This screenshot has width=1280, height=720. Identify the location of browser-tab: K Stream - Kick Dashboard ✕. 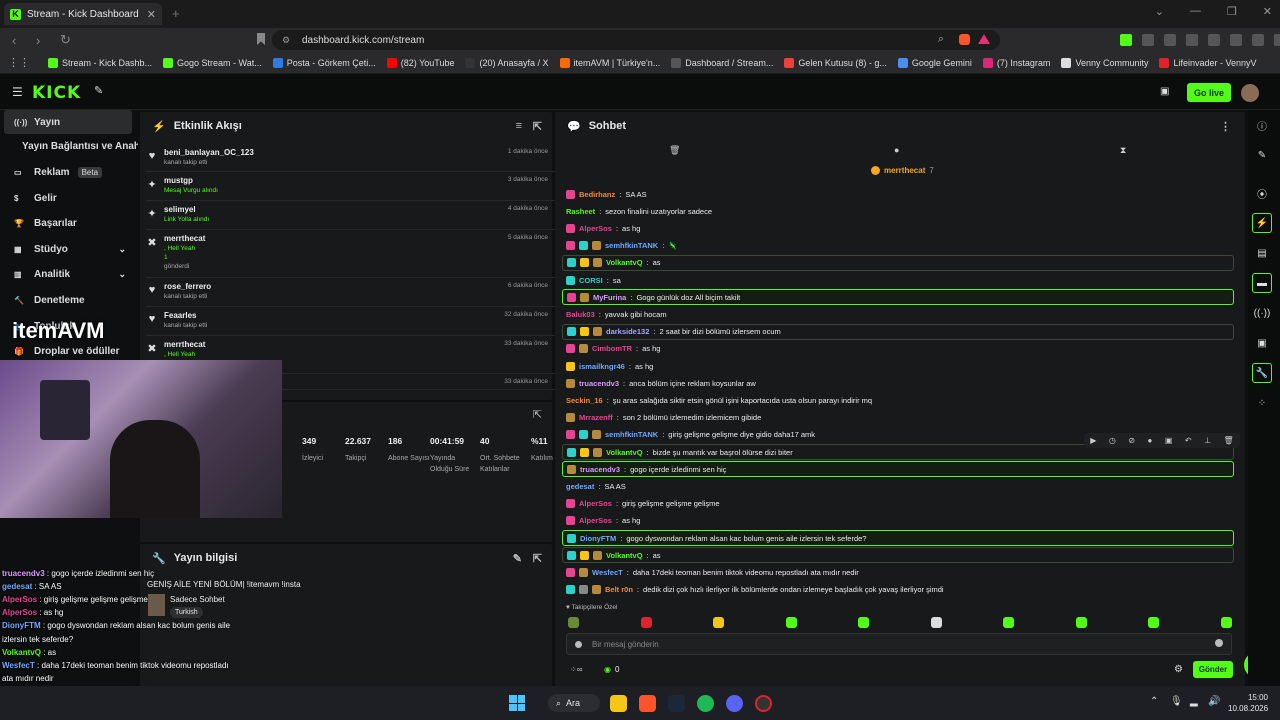
(83, 14).